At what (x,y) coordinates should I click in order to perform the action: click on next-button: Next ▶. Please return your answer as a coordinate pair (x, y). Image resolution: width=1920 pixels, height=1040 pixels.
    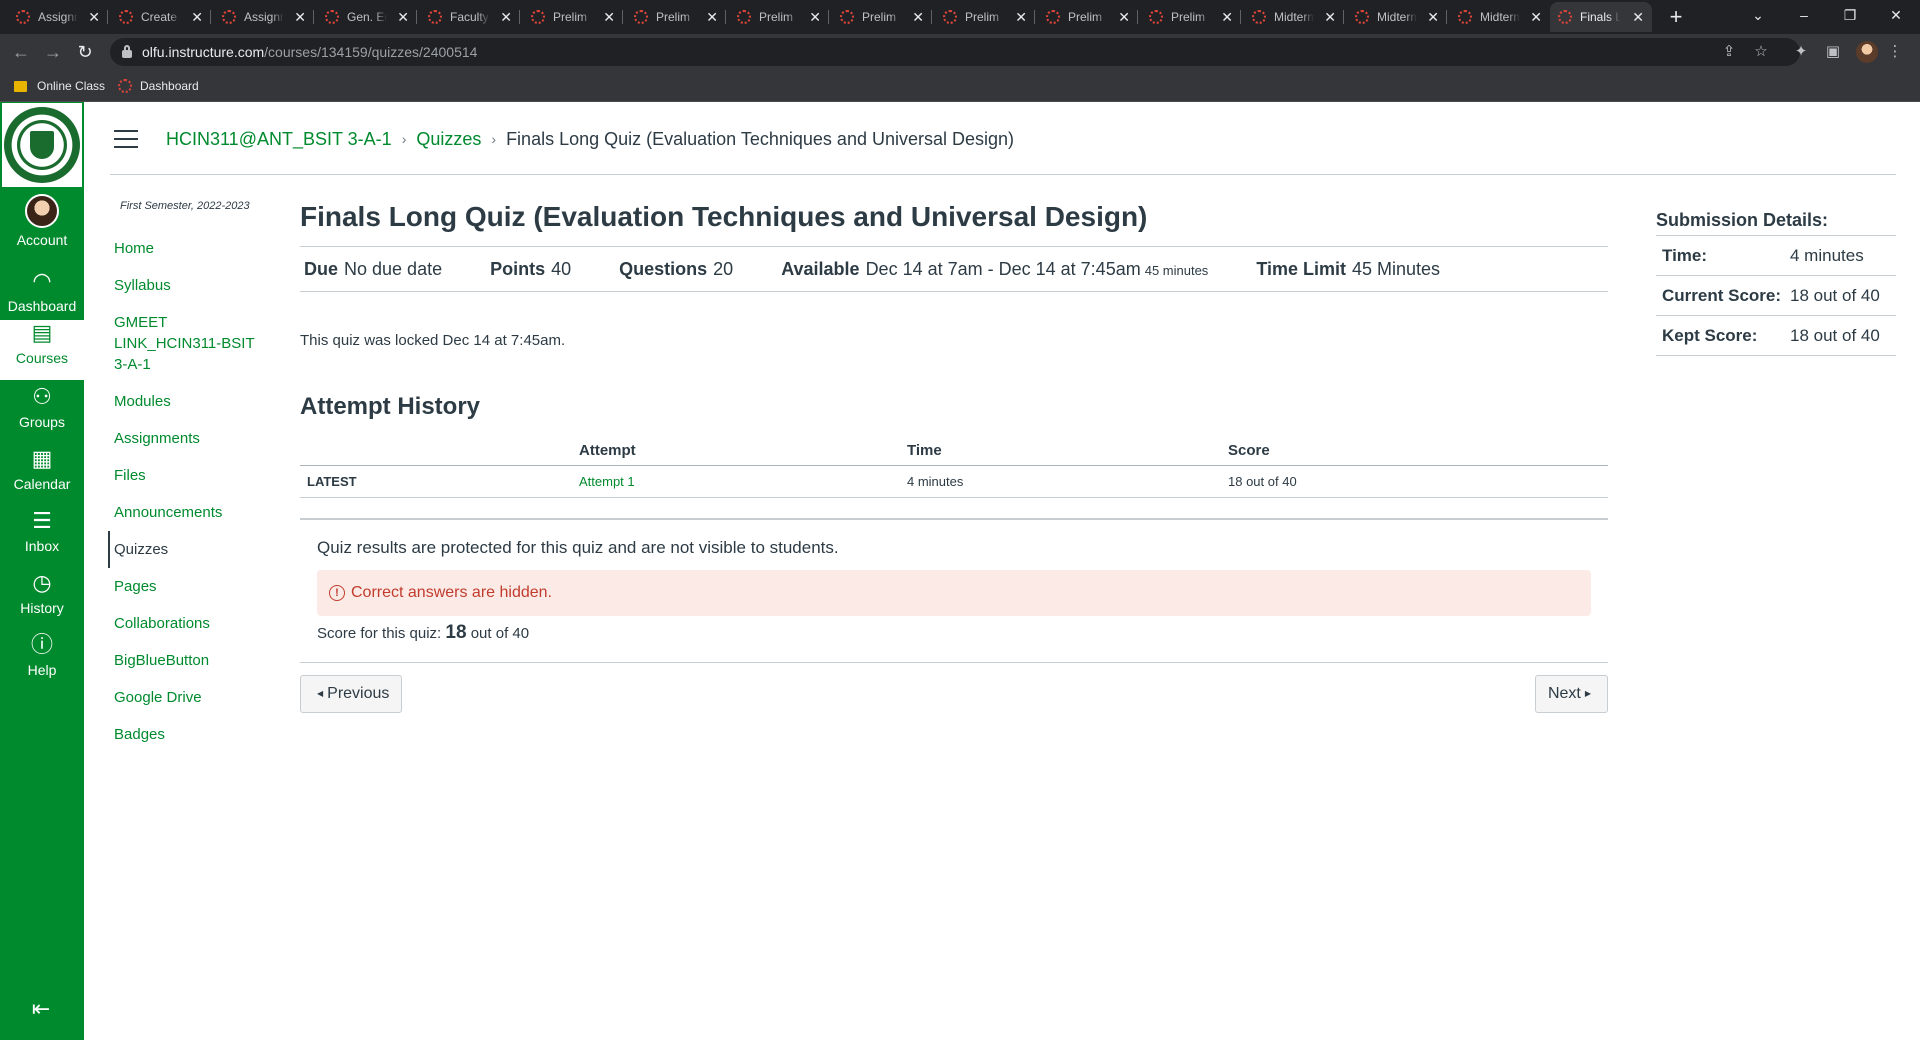
    Looking at the image, I should click on (1571, 693).